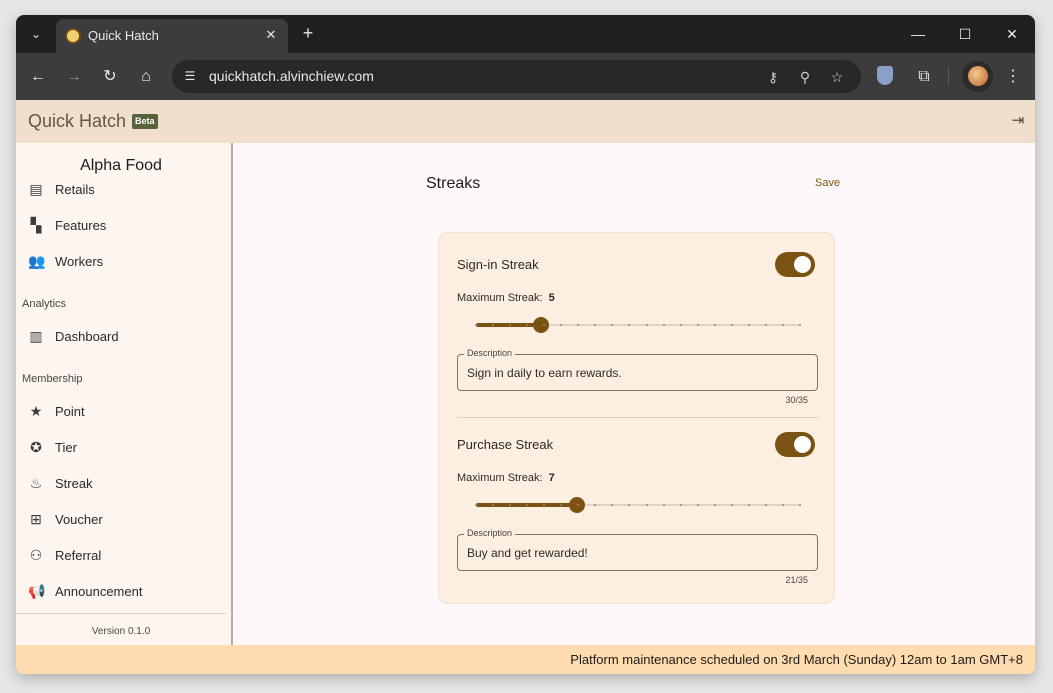  What do you see at coordinates (525, 34) in the screenshot?
I see `browser-titlebar: ⌄ Quick Hatch ✕ + — ☐ ✕` at bounding box center [525, 34].